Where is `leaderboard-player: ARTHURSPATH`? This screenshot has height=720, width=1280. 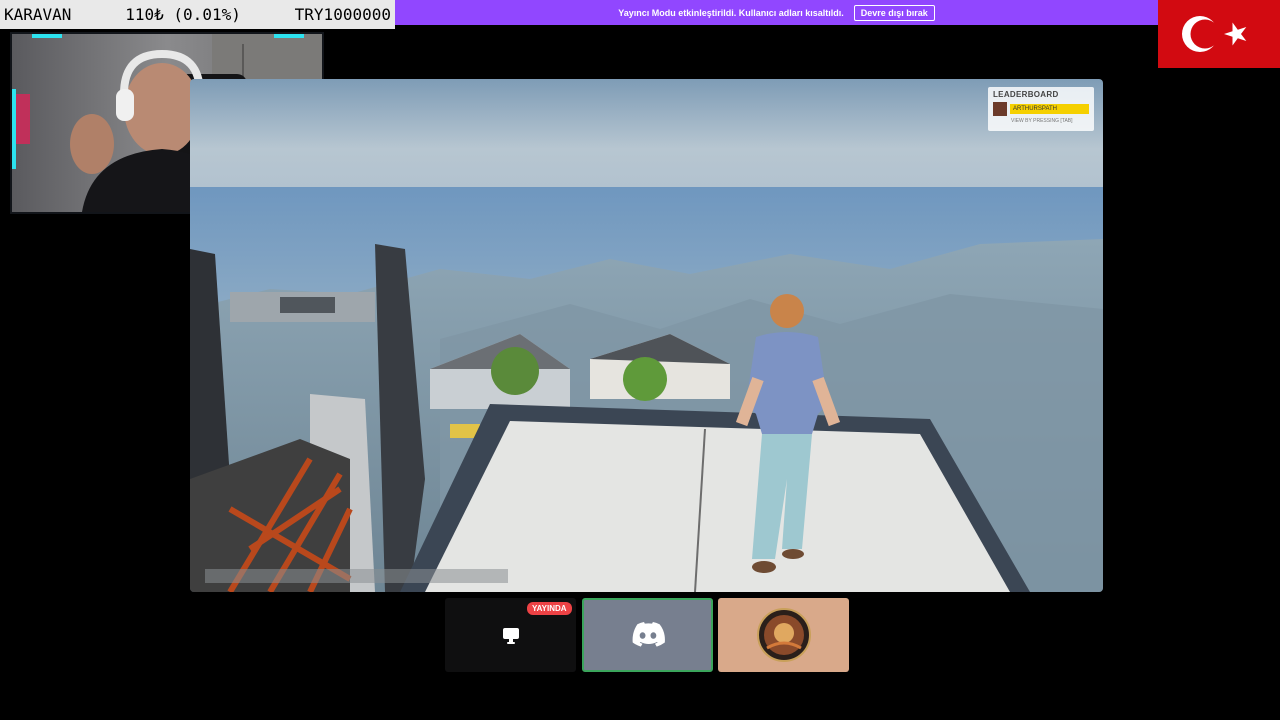
leaderboard-player: ARTHURSPATH is located at coordinates (1049, 109).